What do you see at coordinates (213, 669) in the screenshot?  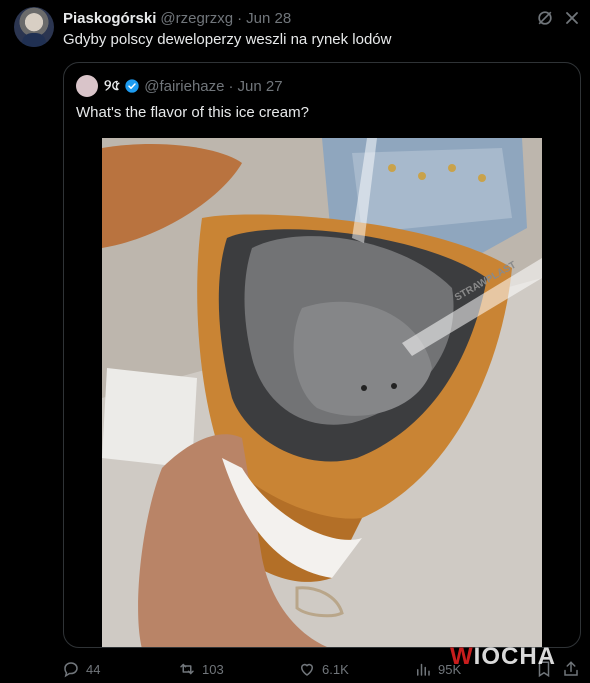 I see `repost-count: 103` at bounding box center [213, 669].